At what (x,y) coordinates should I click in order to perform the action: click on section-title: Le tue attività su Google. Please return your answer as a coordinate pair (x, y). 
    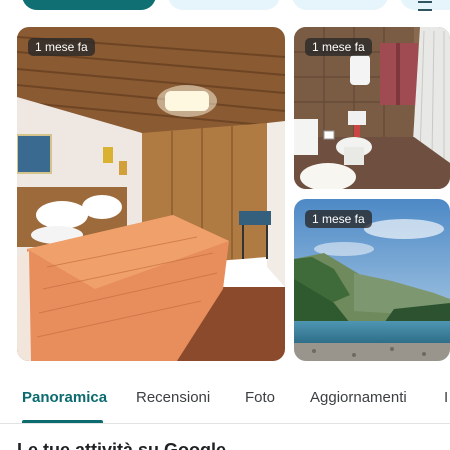
    Looking at the image, I should click on (122, 445).